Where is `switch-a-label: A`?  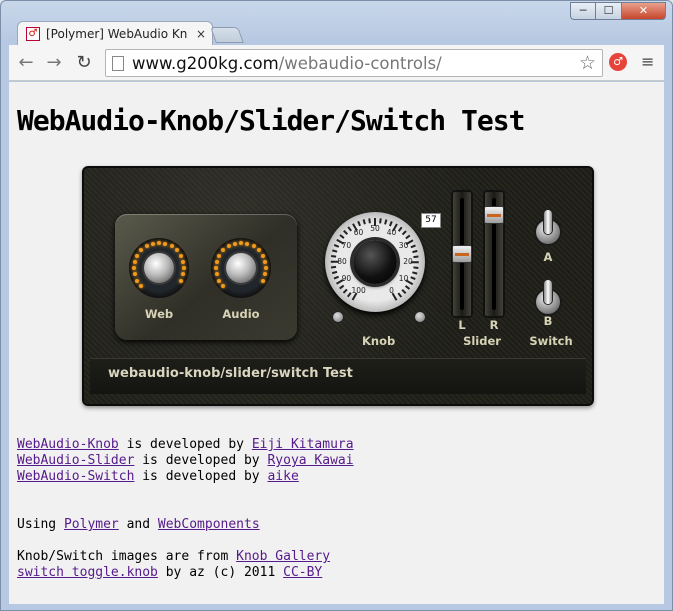 switch-a-label: A is located at coordinates (548, 257).